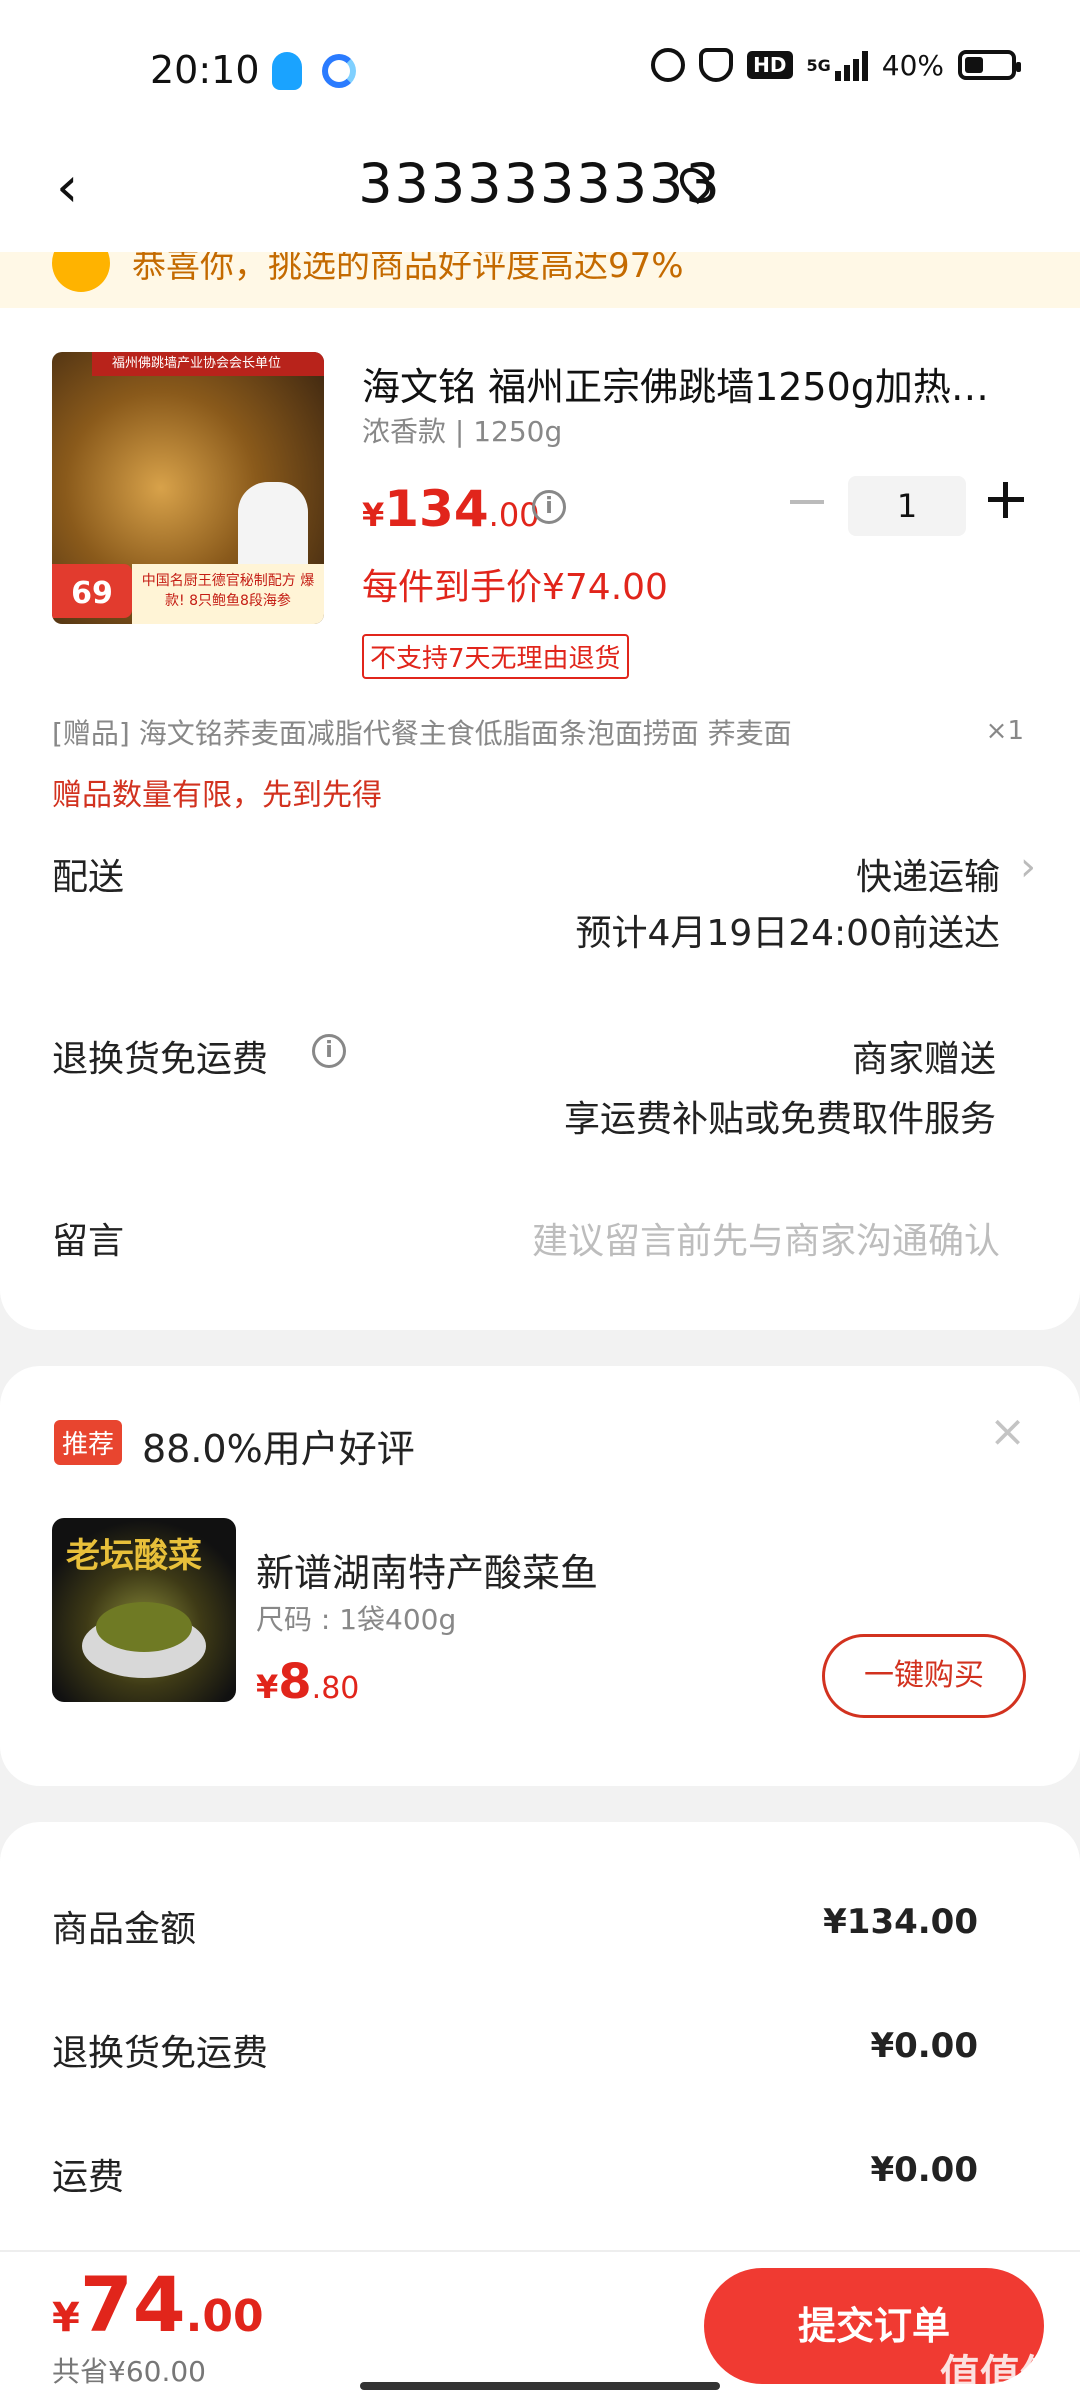 This screenshot has width=1080, height=2400. I want to click on one-click-buy-button: 一键购买, so click(924, 1676).